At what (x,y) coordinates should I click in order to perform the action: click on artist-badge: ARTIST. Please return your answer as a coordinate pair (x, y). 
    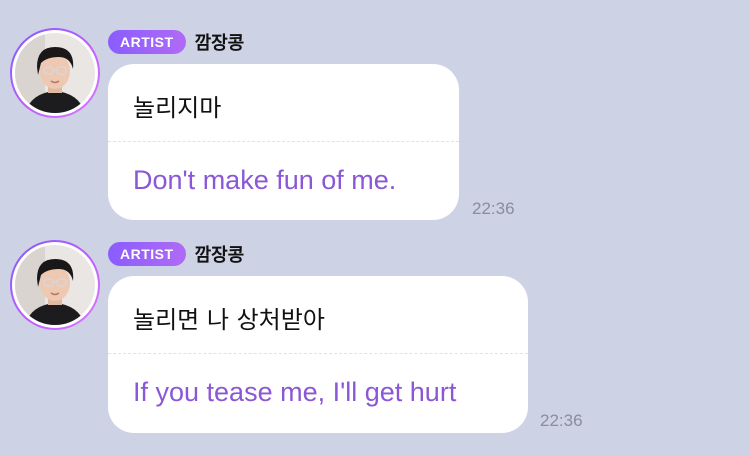
    Looking at the image, I should click on (147, 254).